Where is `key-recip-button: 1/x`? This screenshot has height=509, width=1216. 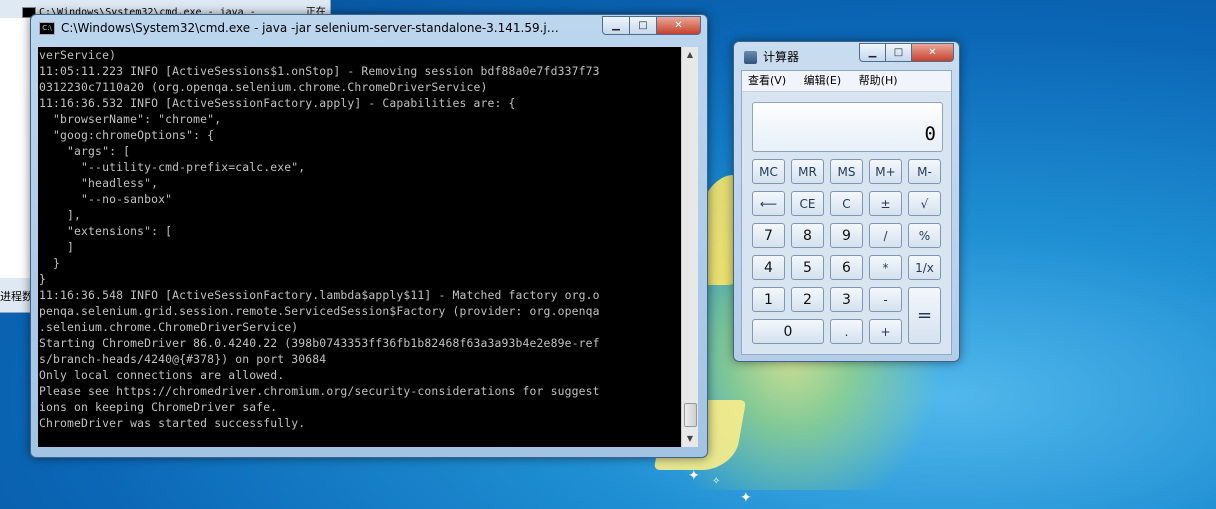 key-recip-button: 1/x is located at coordinates (924, 267).